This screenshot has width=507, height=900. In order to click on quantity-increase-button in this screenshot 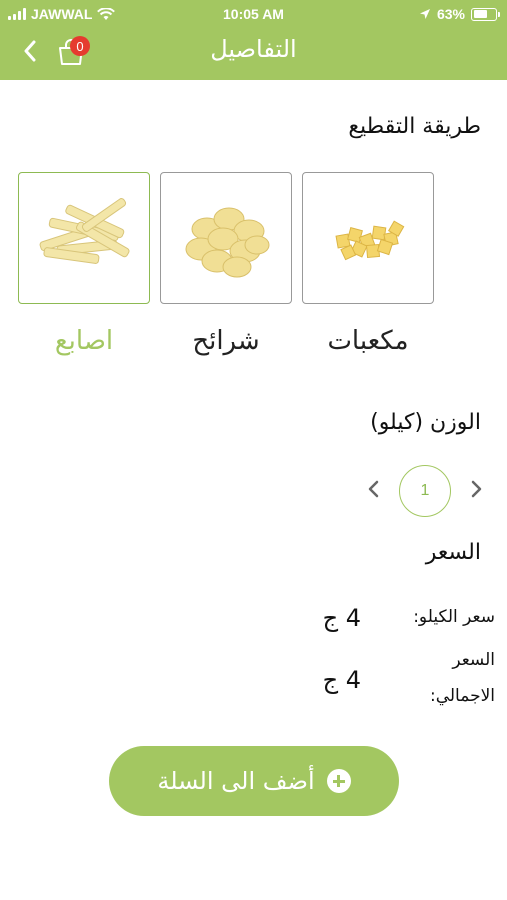, I will do `click(476, 489)`.